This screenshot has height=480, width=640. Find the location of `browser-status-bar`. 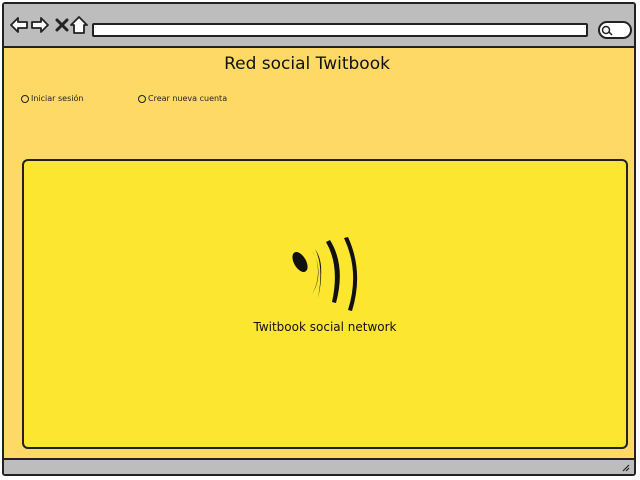

browser-status-bar is located at coordinates (319, 466).